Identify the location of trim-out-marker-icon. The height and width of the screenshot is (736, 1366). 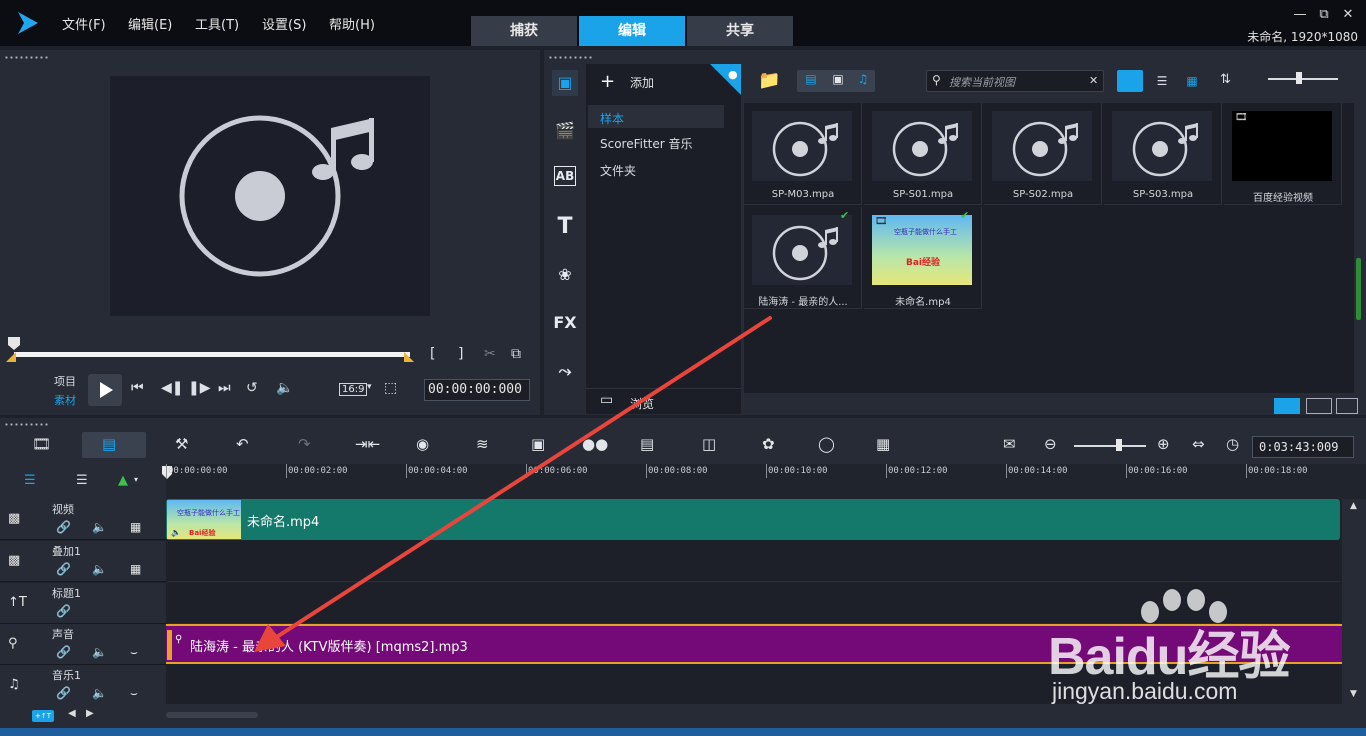
(409, 357).